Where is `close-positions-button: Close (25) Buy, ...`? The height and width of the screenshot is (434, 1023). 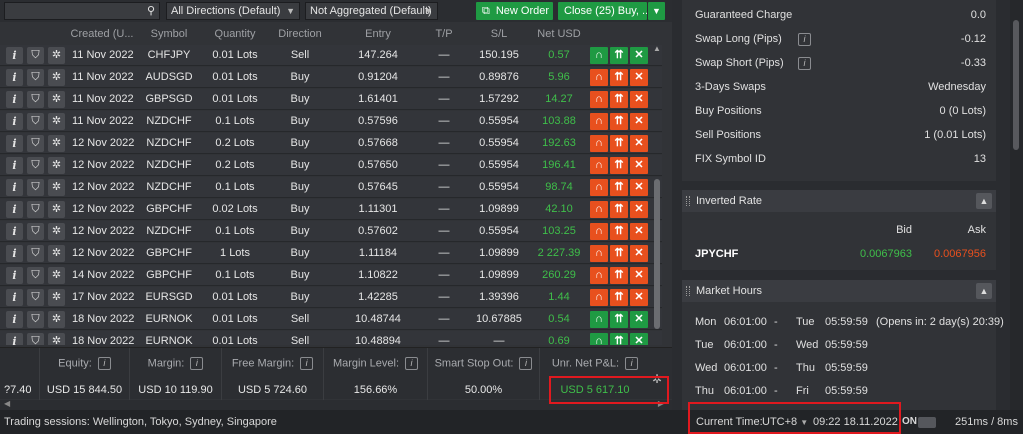
close-positions-button: Close (25) Buy, ... is located at coordinates (602, 11).